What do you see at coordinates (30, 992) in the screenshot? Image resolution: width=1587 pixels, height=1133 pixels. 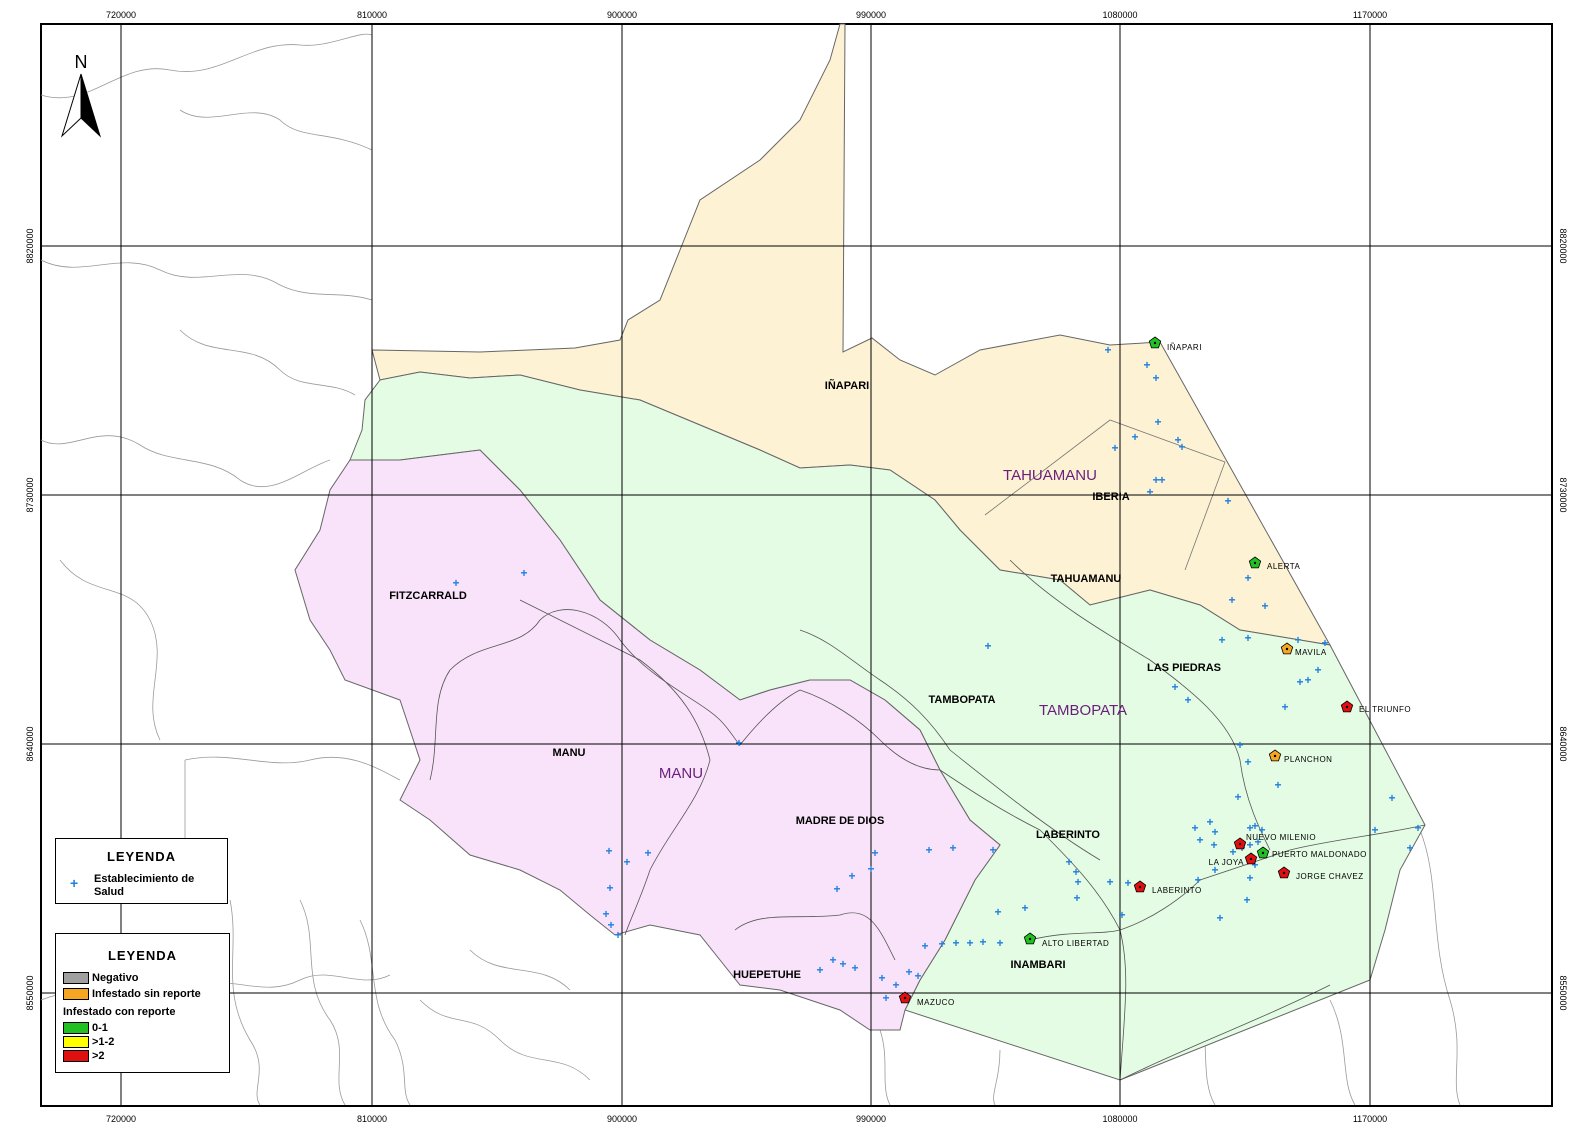 I see `y-tick-left: 8550000` at bounding box center [30, 992].